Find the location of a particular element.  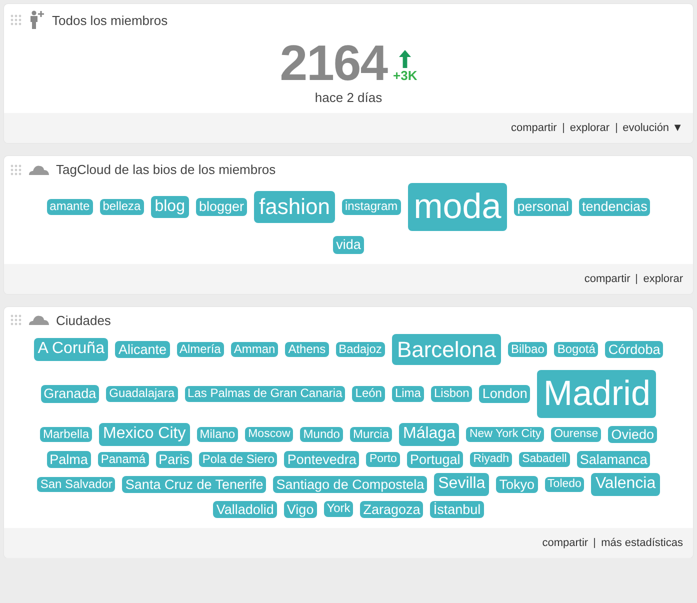

tag: blogger is located at coordinates (222, 207).